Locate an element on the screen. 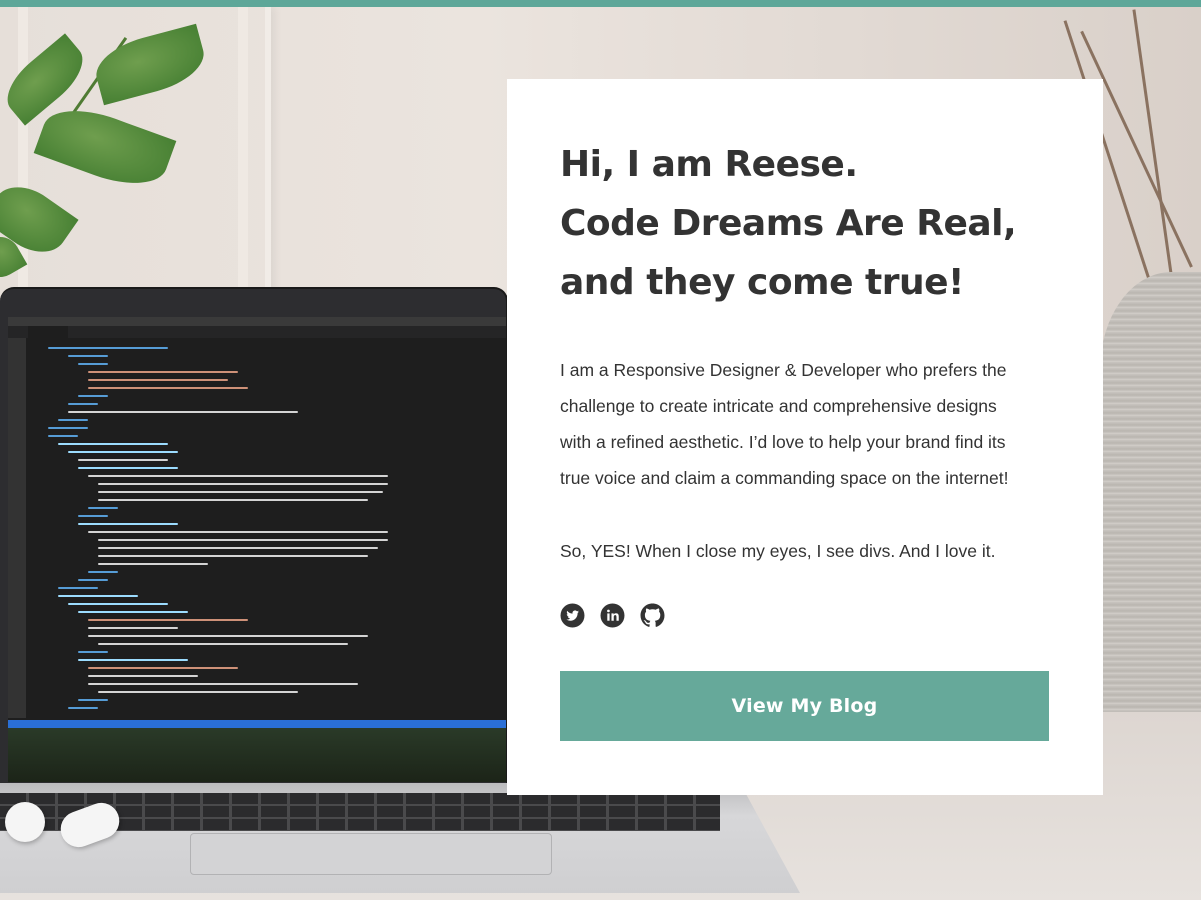 Image resolution: width=1201 pixels, height=900 pixels. headline-line: and they come true! is located at coordinates (762, 282).